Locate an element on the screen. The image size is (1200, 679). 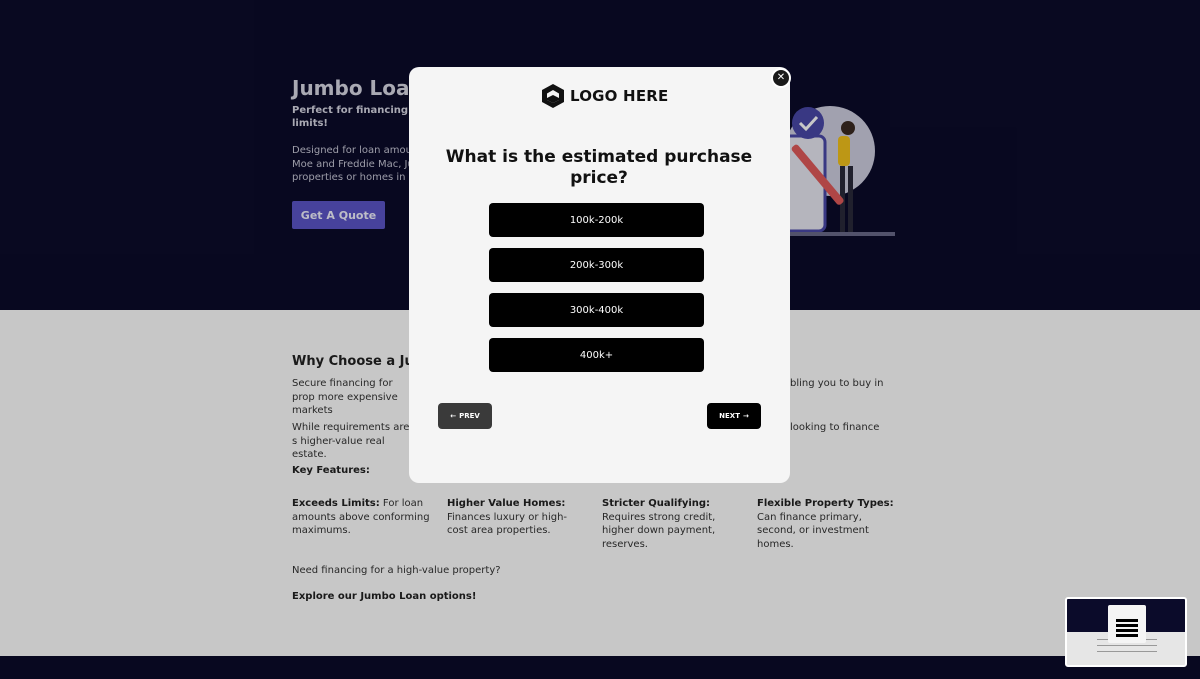
close-icon: ✕ is located at coordinates (781, 78).